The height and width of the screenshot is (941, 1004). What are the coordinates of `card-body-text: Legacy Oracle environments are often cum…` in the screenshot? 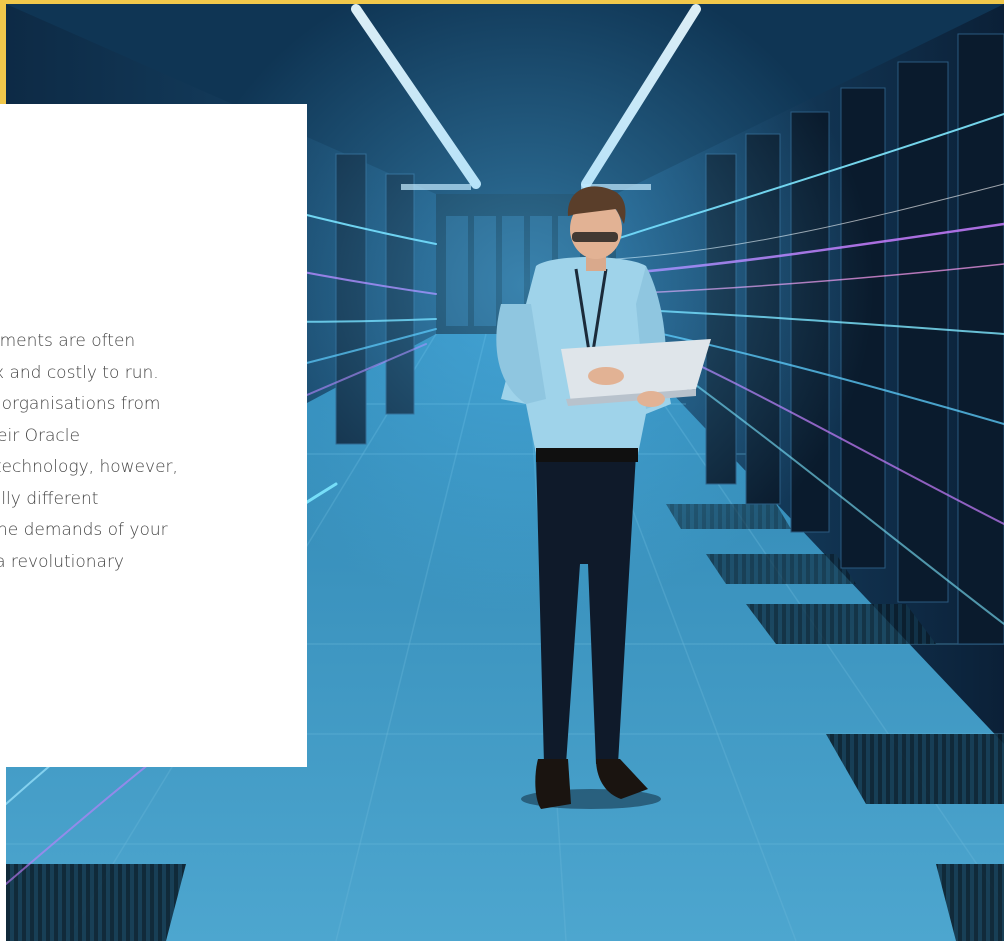 It's located at (89, 451).